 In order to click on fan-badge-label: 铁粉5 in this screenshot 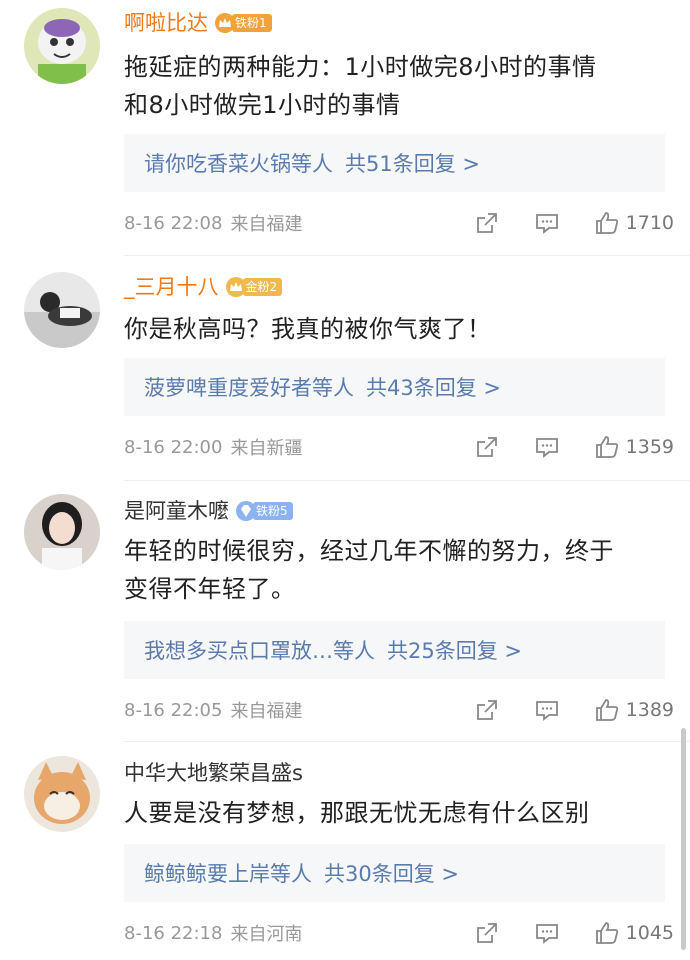, I will do `click(273, 511)`.